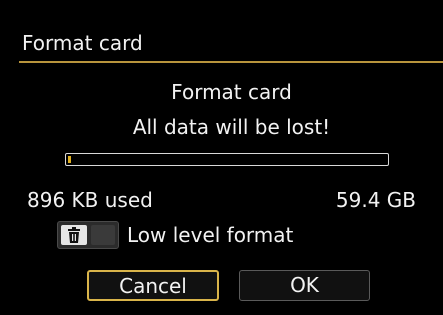 The image size is (443, 315). What do you see at coordinates (153, 285) in the screenshot?
I see `cancel-button: Cancel` at bounding box center [153, 285].